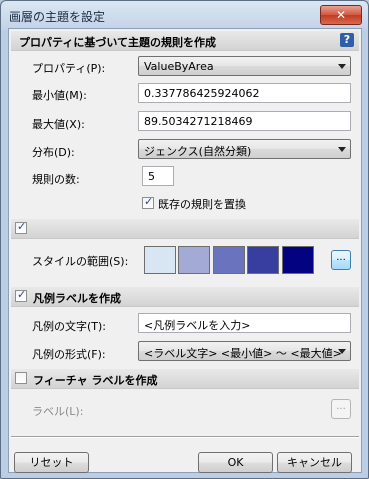 Image resolution: width=369 pixels, height=479 pixels. I want to click on legend-text-label: 凡例の文字(T):, so click(69, 326).